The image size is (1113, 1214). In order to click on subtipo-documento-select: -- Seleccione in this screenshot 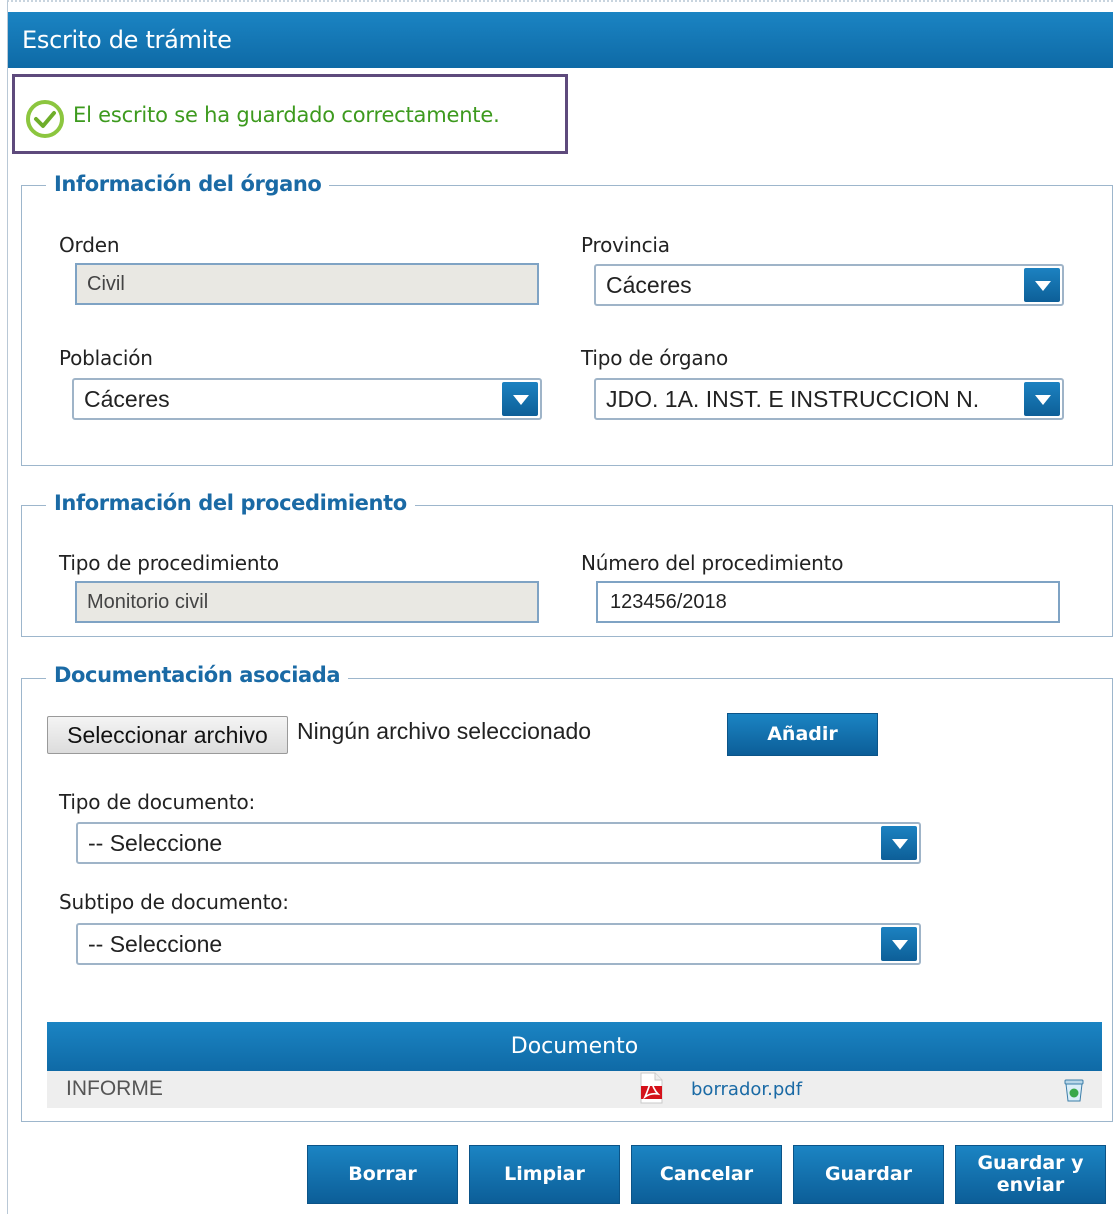, I will do `click(498, 944)`.